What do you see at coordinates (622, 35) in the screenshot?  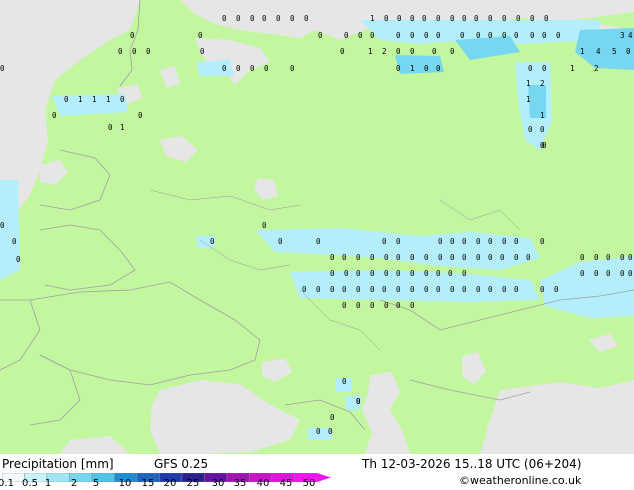 I see `grid-value-label: 3` at bounding box center [622, 35].